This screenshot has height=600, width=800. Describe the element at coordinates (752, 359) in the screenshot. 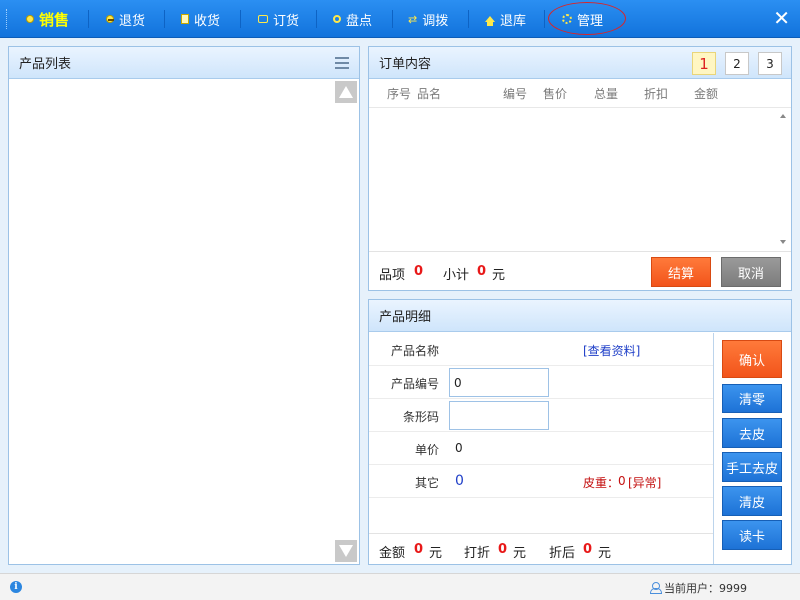

I see `confirm-button: 确认` at that location.